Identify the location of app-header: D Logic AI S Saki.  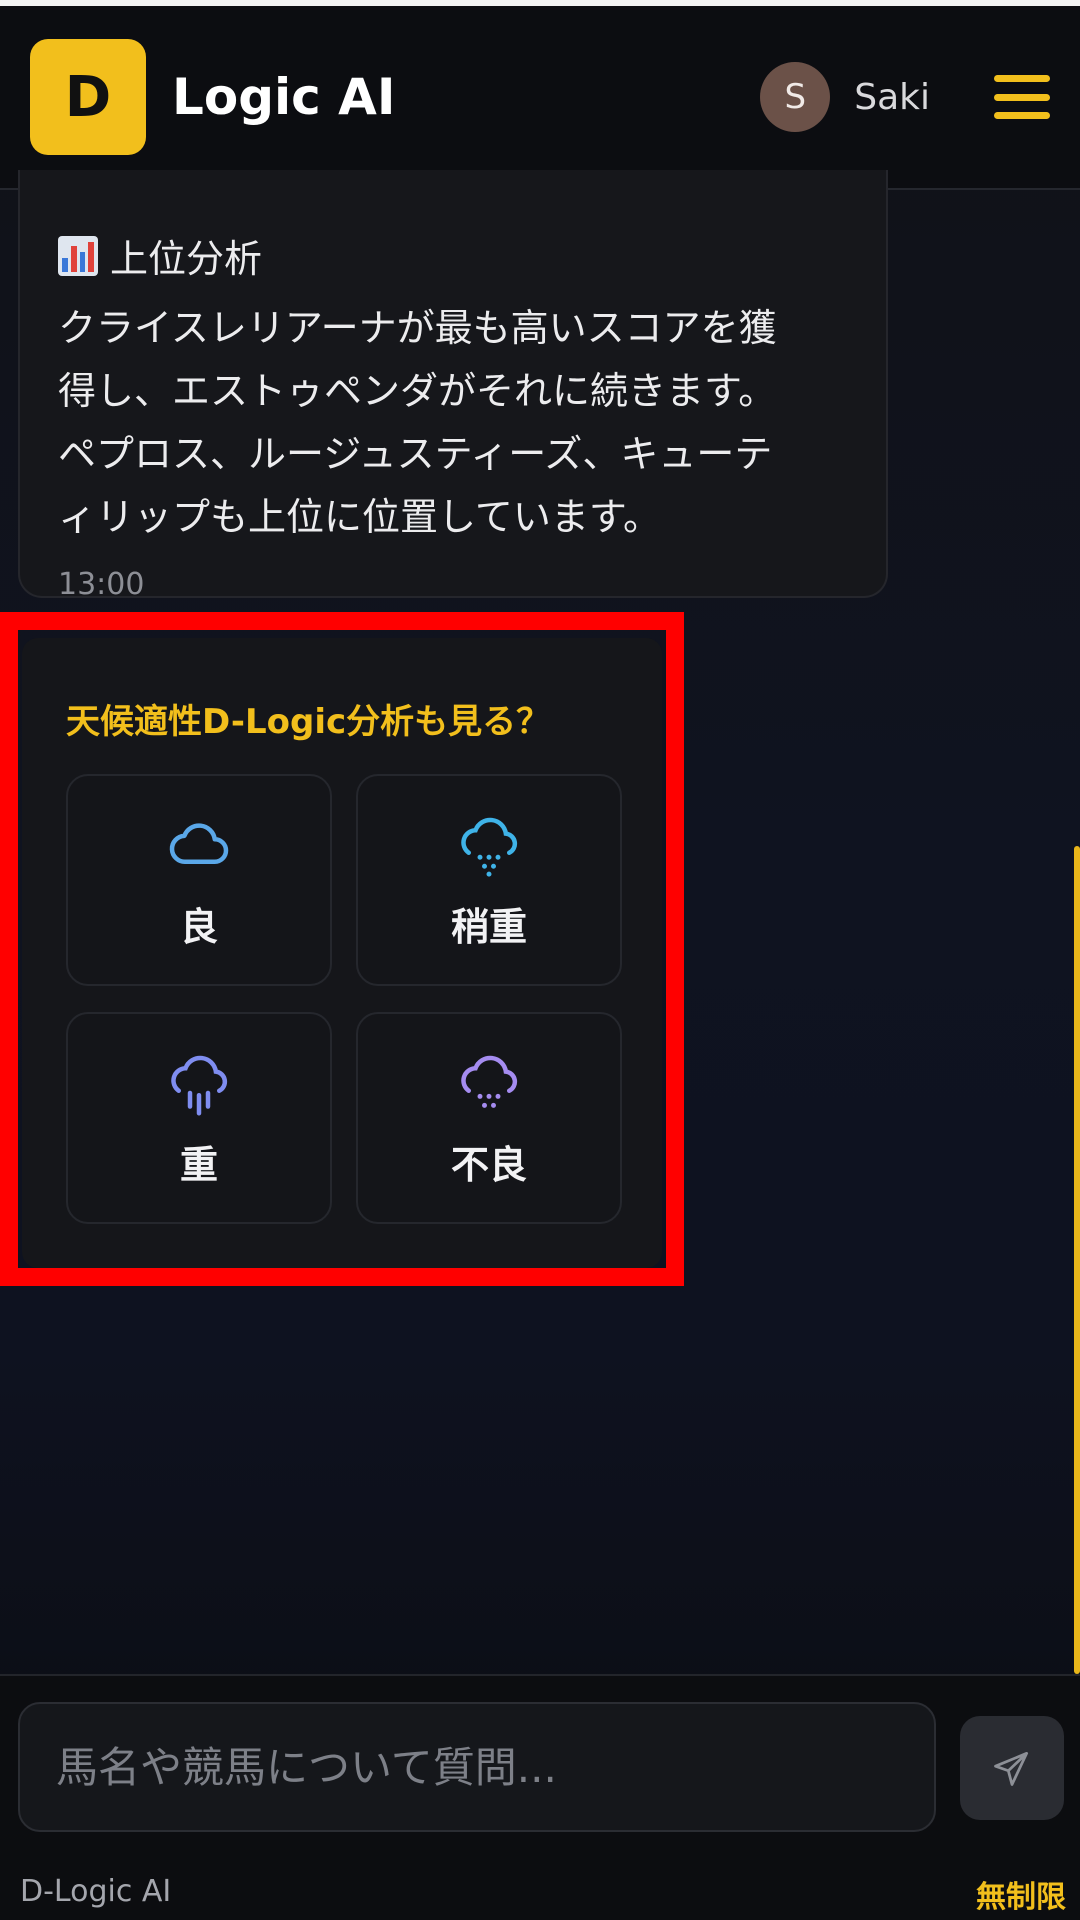
(540, 98).